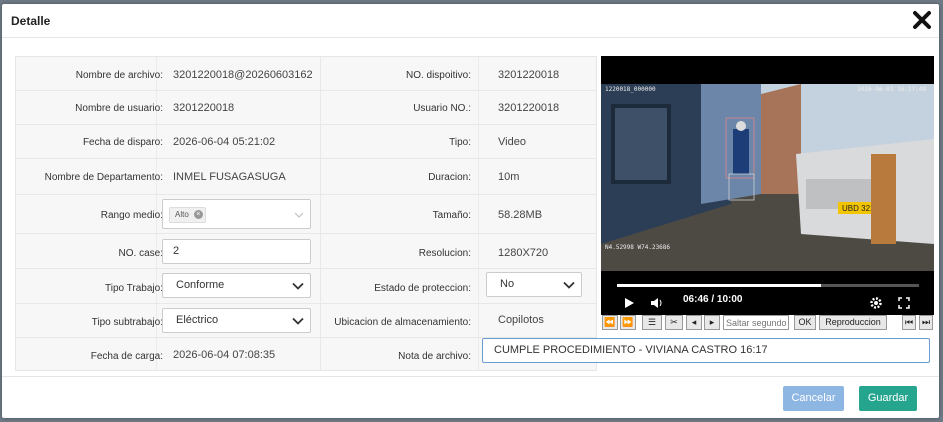  I want to click on device-no-value: 3201220018, so click(529, 75).